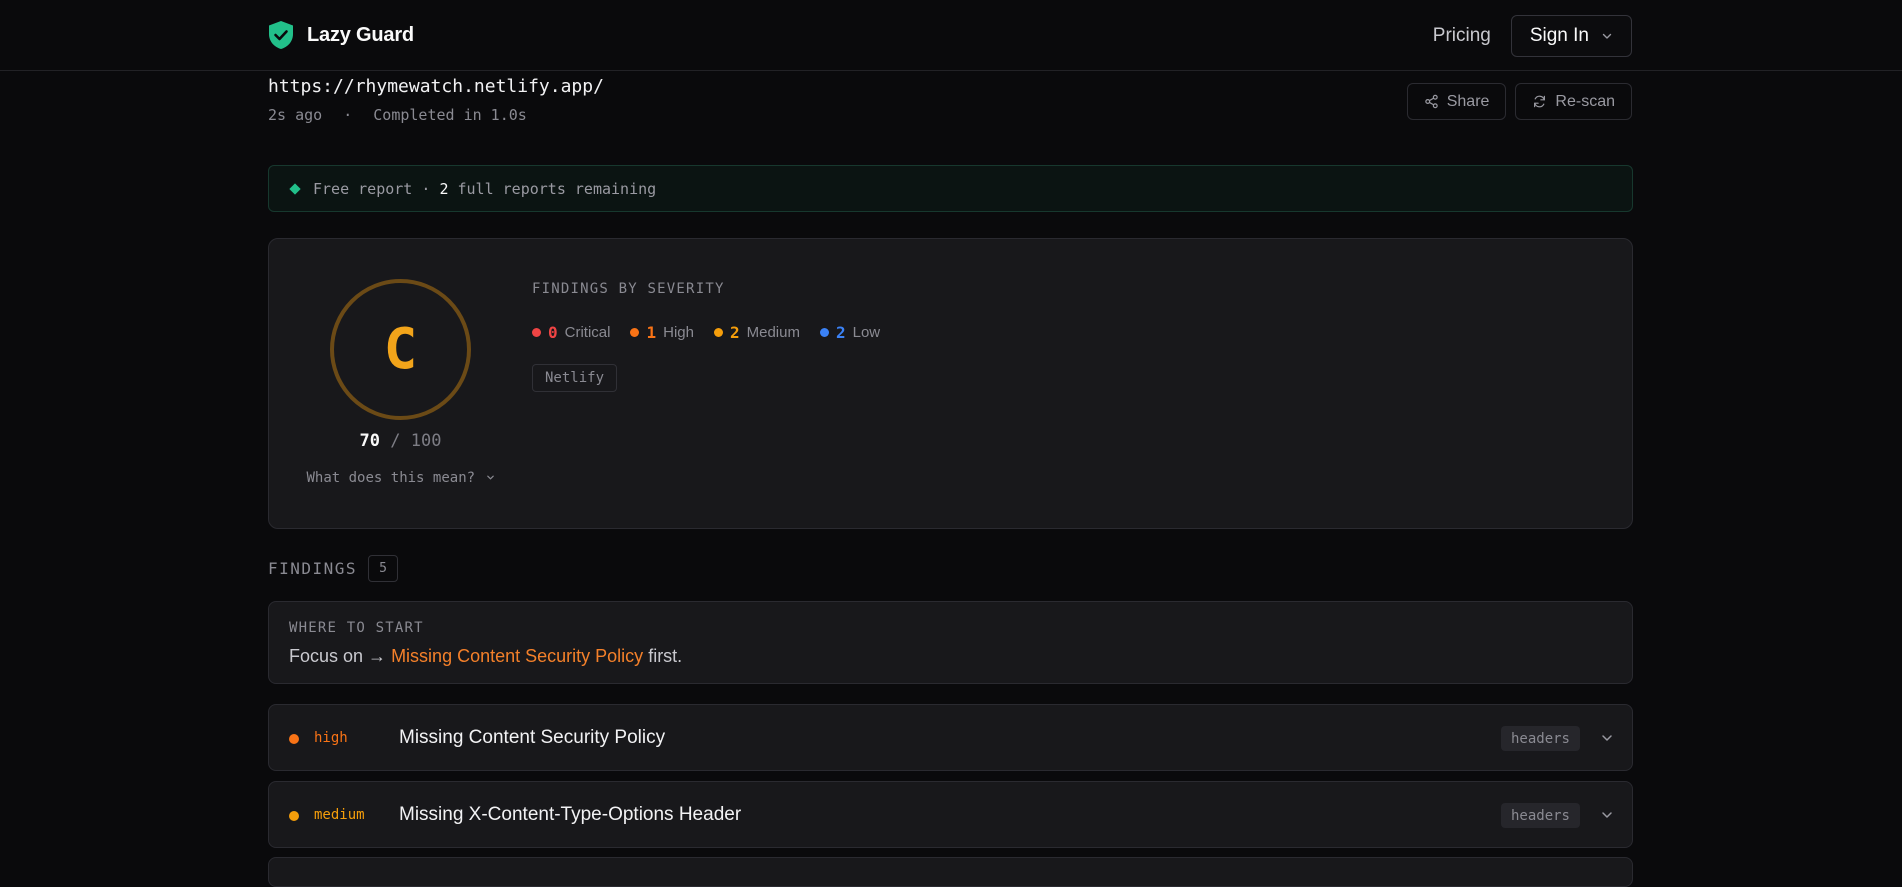  What do you see at coordinates (734, 332) in the screenshot?
I see `medium-count: 2` at bounding box center [734, 332].